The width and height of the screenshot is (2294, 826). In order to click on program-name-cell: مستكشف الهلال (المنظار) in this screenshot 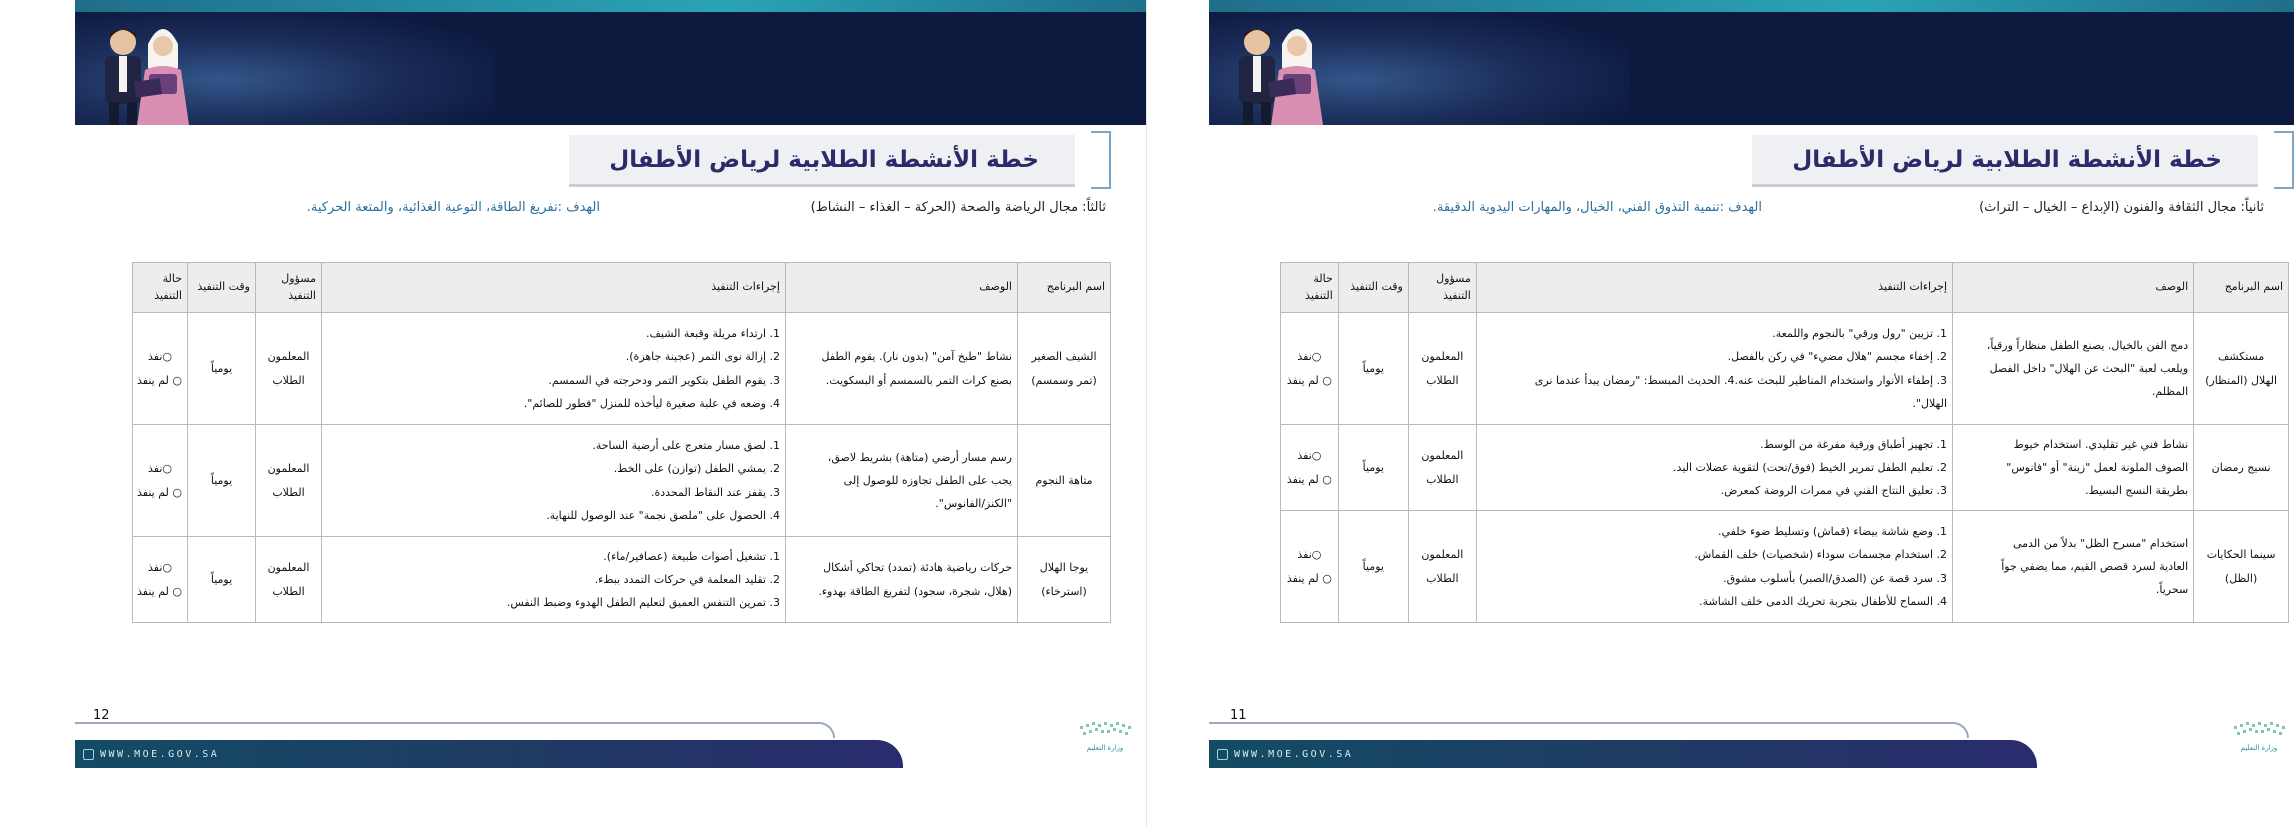, I will do `click(2241, 368)`.